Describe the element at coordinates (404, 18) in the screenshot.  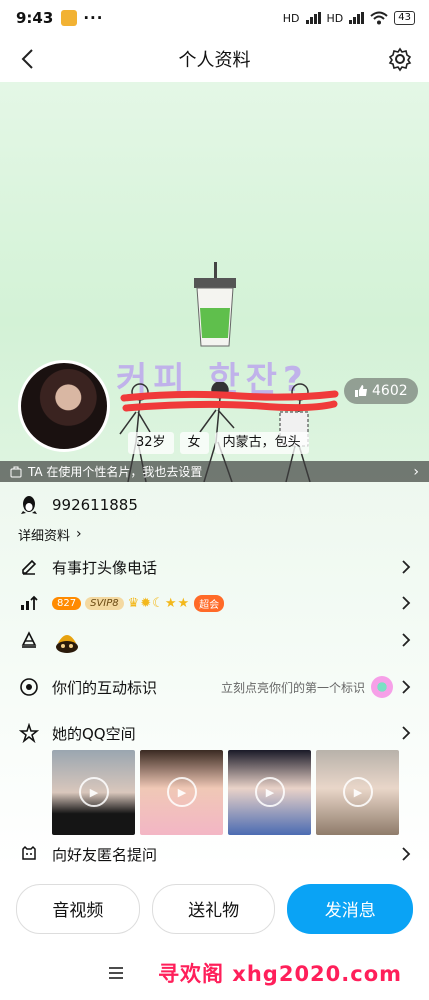
I see `battery-icon: 43` at that location.